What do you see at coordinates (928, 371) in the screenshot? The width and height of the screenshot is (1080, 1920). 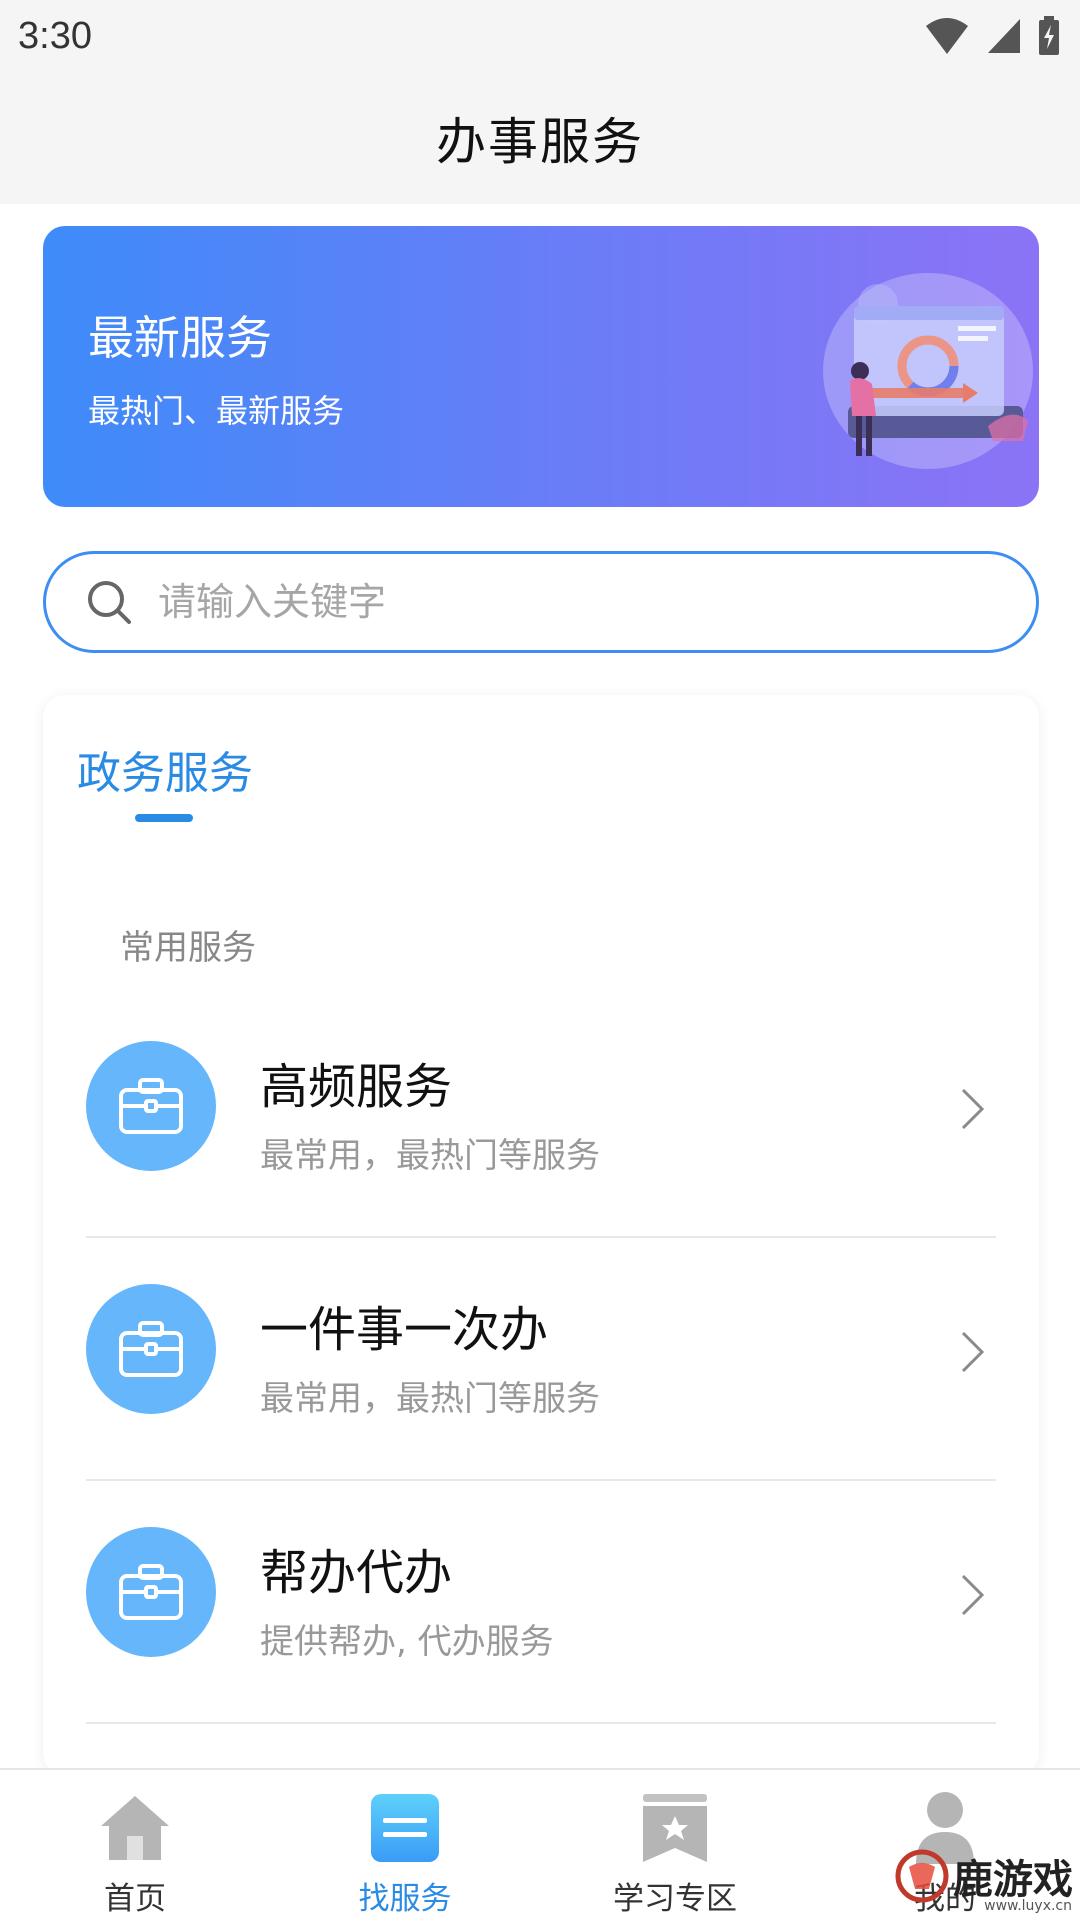 I see `banner-illustration` at bounding box center [928, 371].